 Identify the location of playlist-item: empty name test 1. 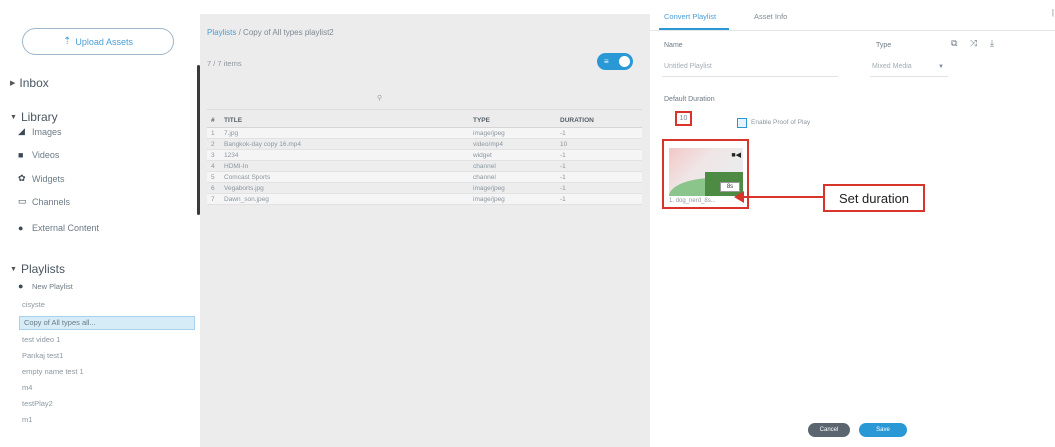
(53, 371).